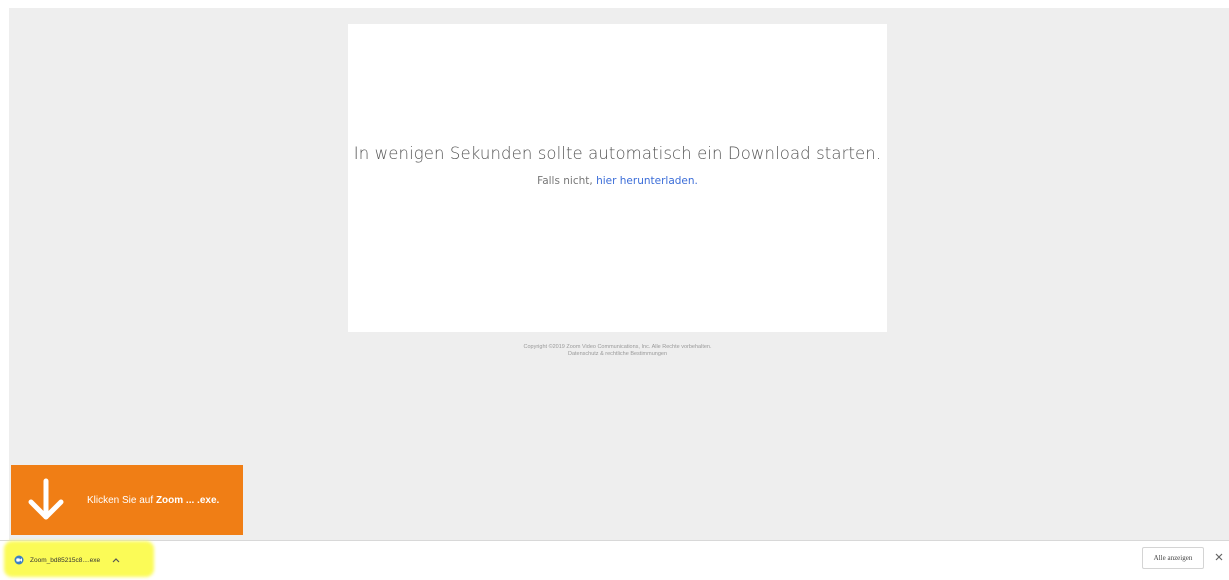 This screenshot has width=1229, height=580. What do you see at coordinates (19, 560) in the screenshot?
I see `zoom-file-icon` at bounding box center [19, 560].